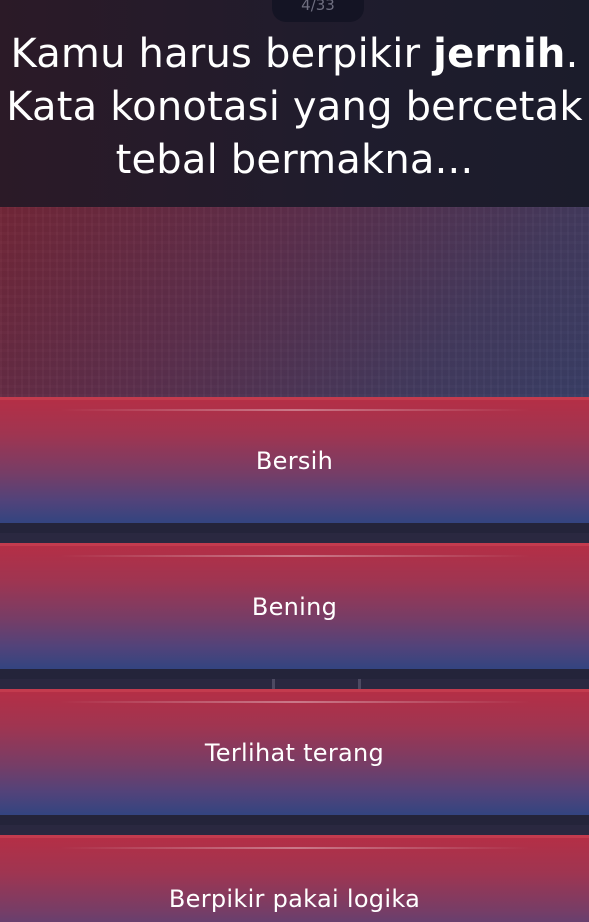  I want to click on question-counter-text: 4/33, so click(318, 7).